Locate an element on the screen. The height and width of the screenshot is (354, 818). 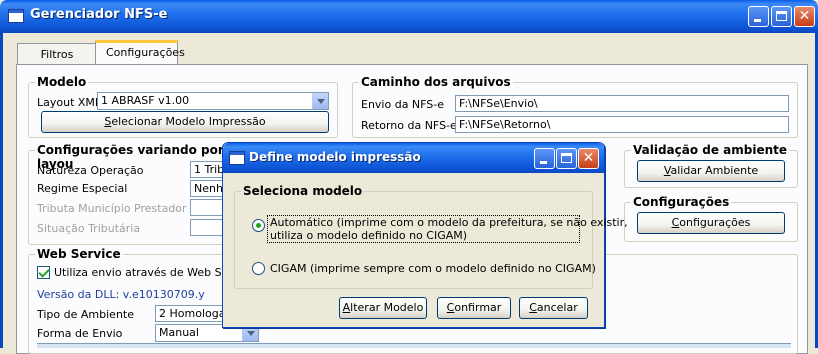
close-button: ✕ is located at coordinates (804, 16).